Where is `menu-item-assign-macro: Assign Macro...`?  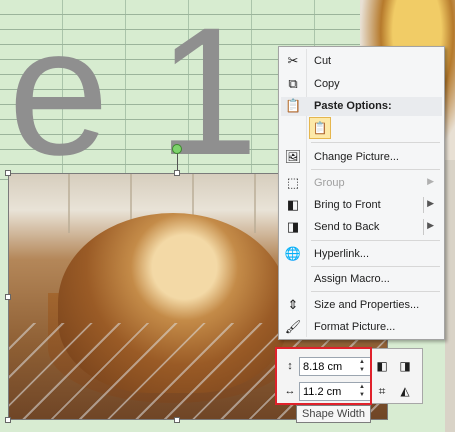 menu-item-assign-macro: Assign Macro... is located at coordinates (361, 279).